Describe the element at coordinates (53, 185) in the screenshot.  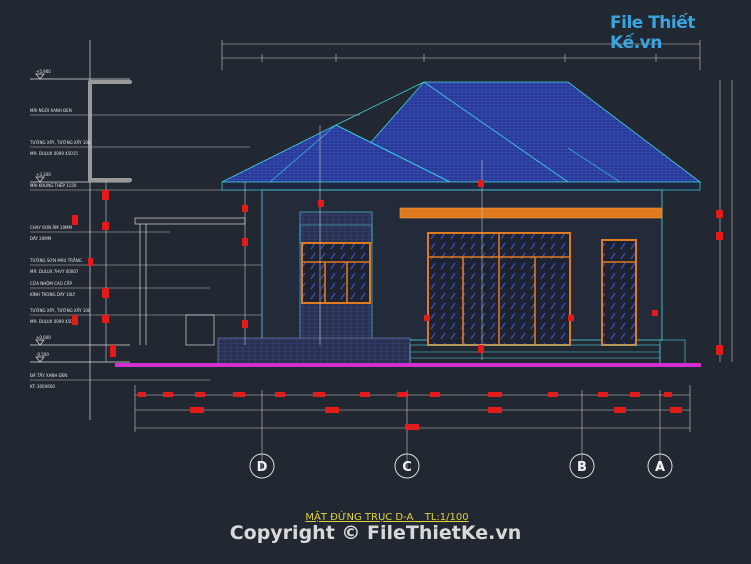
I see `annotation-4: MÁI KHUNG THÉP 1150` at that location.